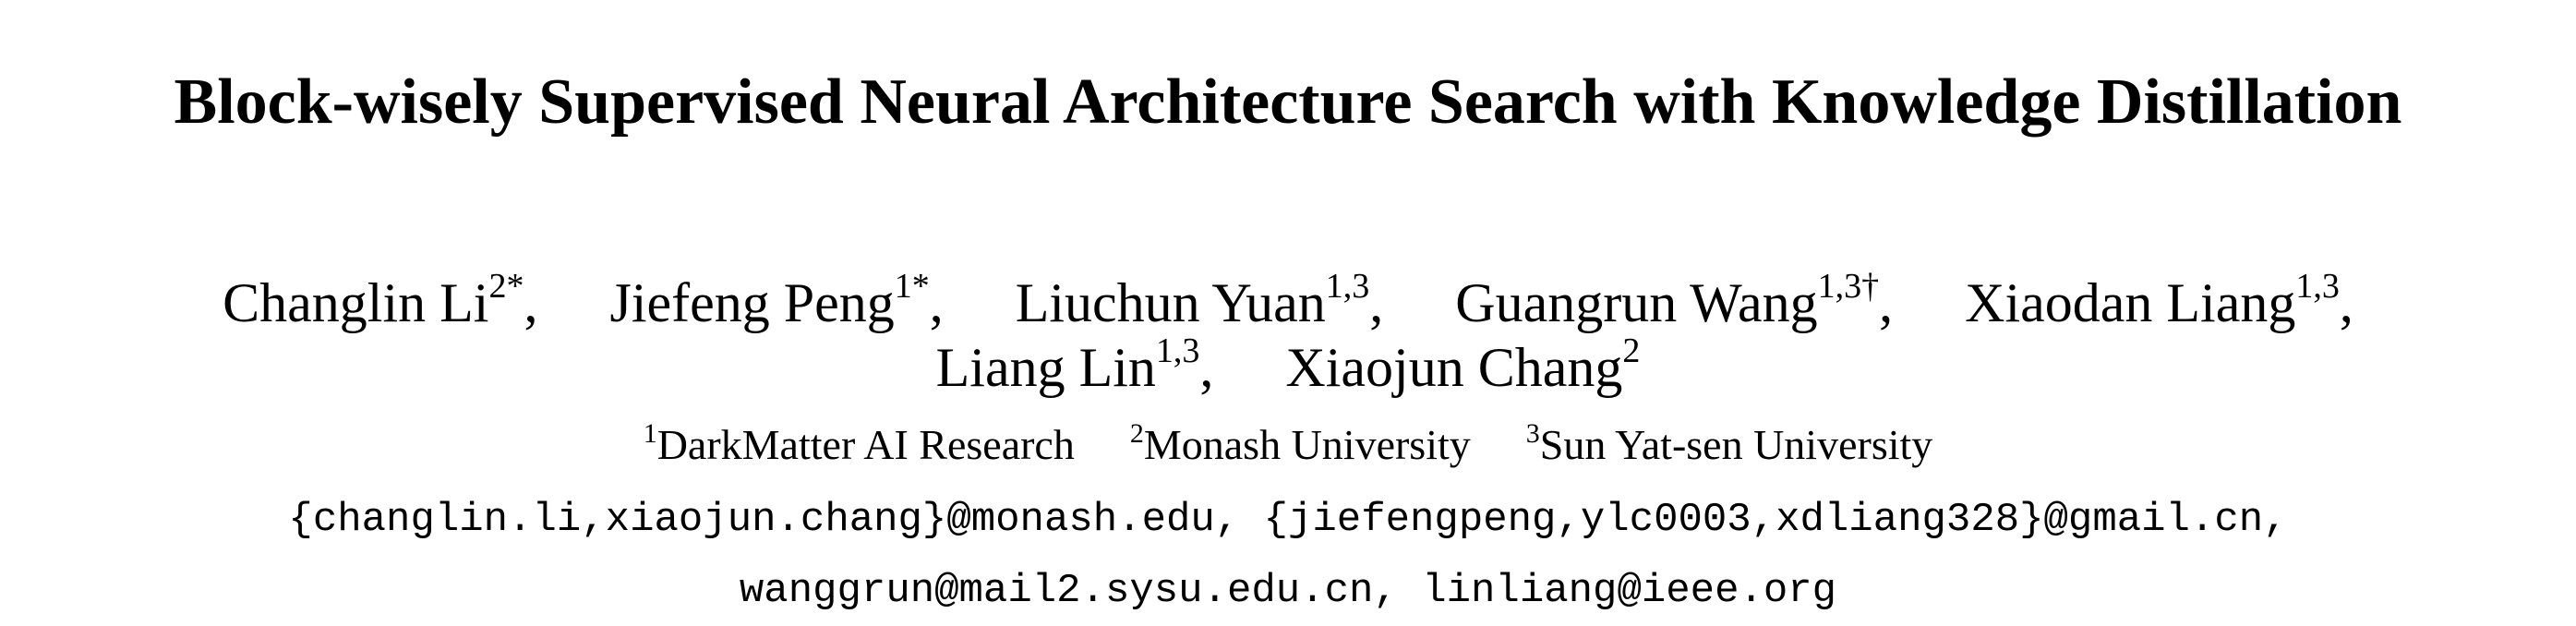 The width and height of the screenshot is (2576, 626). Describe the element at coordinates (912, 286) in the screenshot. I see `author-affiliation-mark: 1*` at that location.